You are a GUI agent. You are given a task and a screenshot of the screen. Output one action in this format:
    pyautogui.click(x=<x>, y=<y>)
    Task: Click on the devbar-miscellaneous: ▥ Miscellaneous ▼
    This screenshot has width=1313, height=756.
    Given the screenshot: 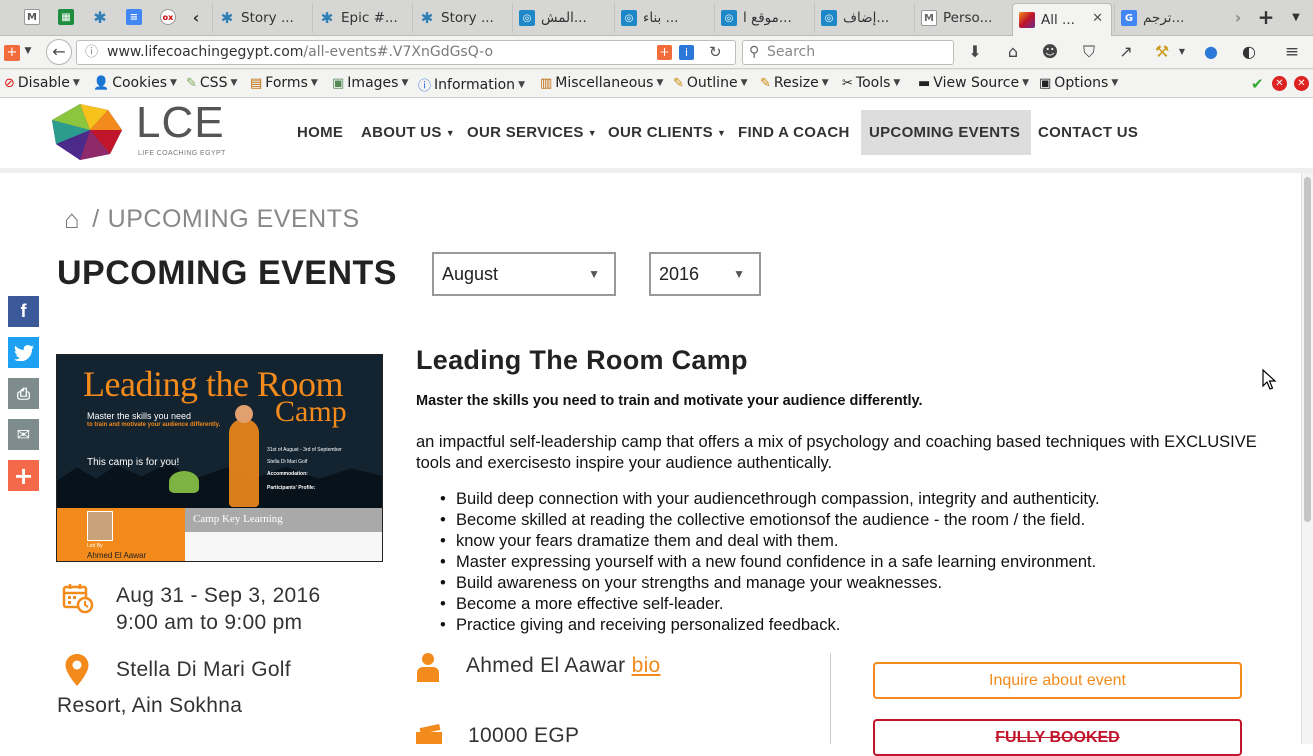 What is the action you would take?
    pyautogui.click(x=601, y=83)
    